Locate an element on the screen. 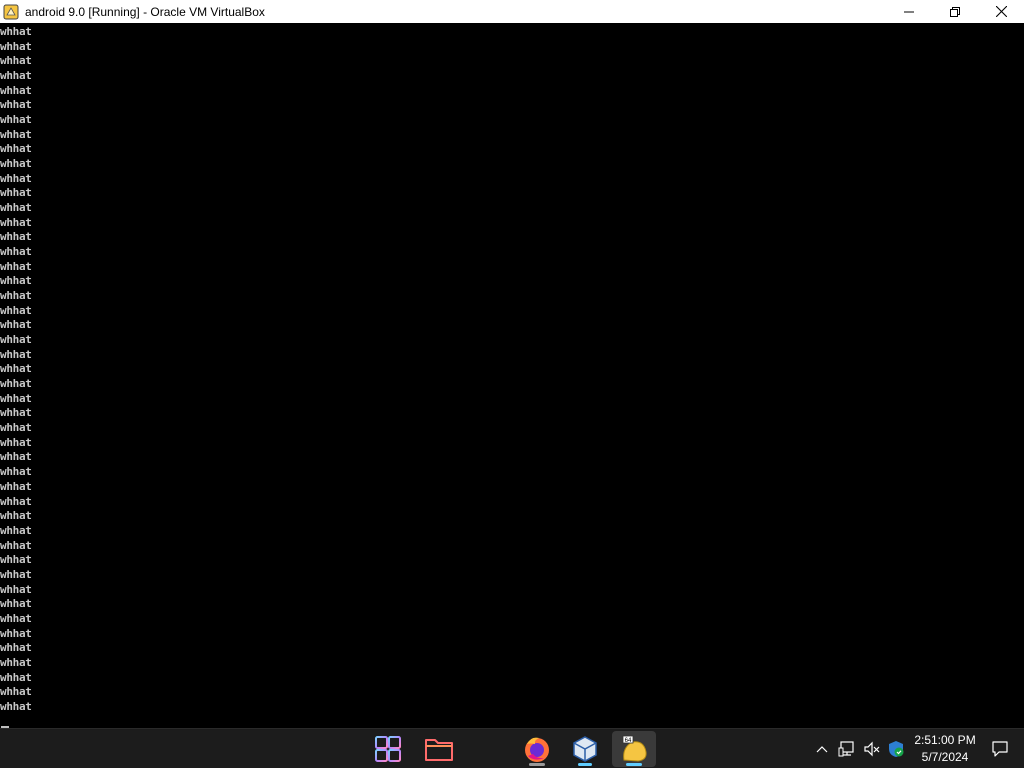 Image resolution: width=1024 pixels, height=768 pixels. volume-button is located at coordinates (872, 749).